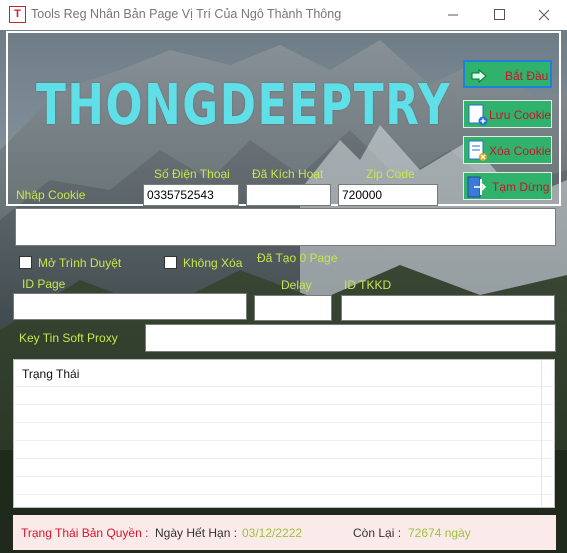  Describe the element at coordinates (196, 533) in the screenshot. I see `expiry-label: Ngày Hết Hạn :` at that location.